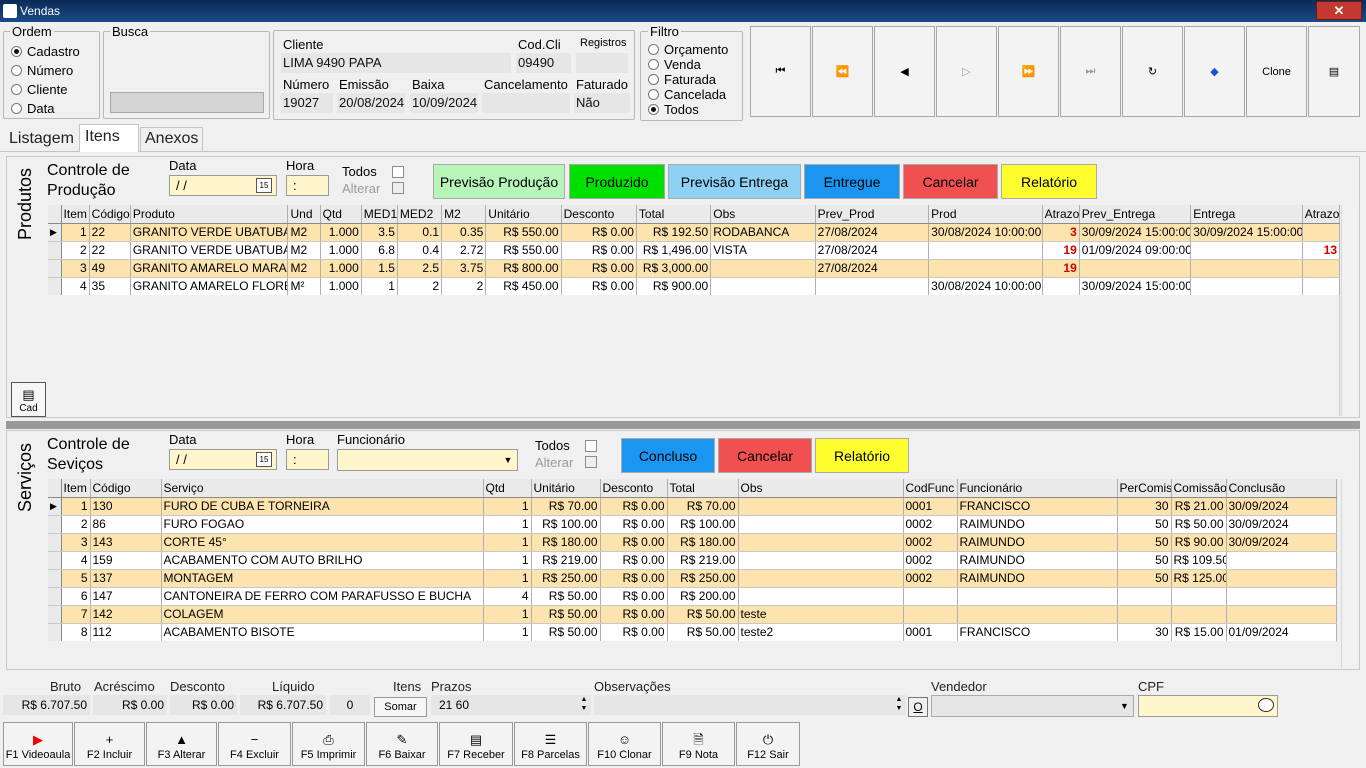 The image size is (1366, 768). I want to click on refresh-button: ↻, so click(1152, 71).